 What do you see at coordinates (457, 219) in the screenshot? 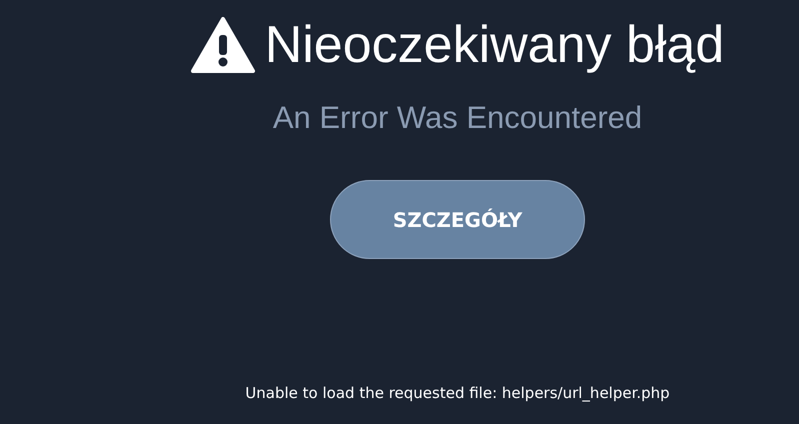
I see `details-button: SZCZEGÓŁY` at bounding box center [457, 219].